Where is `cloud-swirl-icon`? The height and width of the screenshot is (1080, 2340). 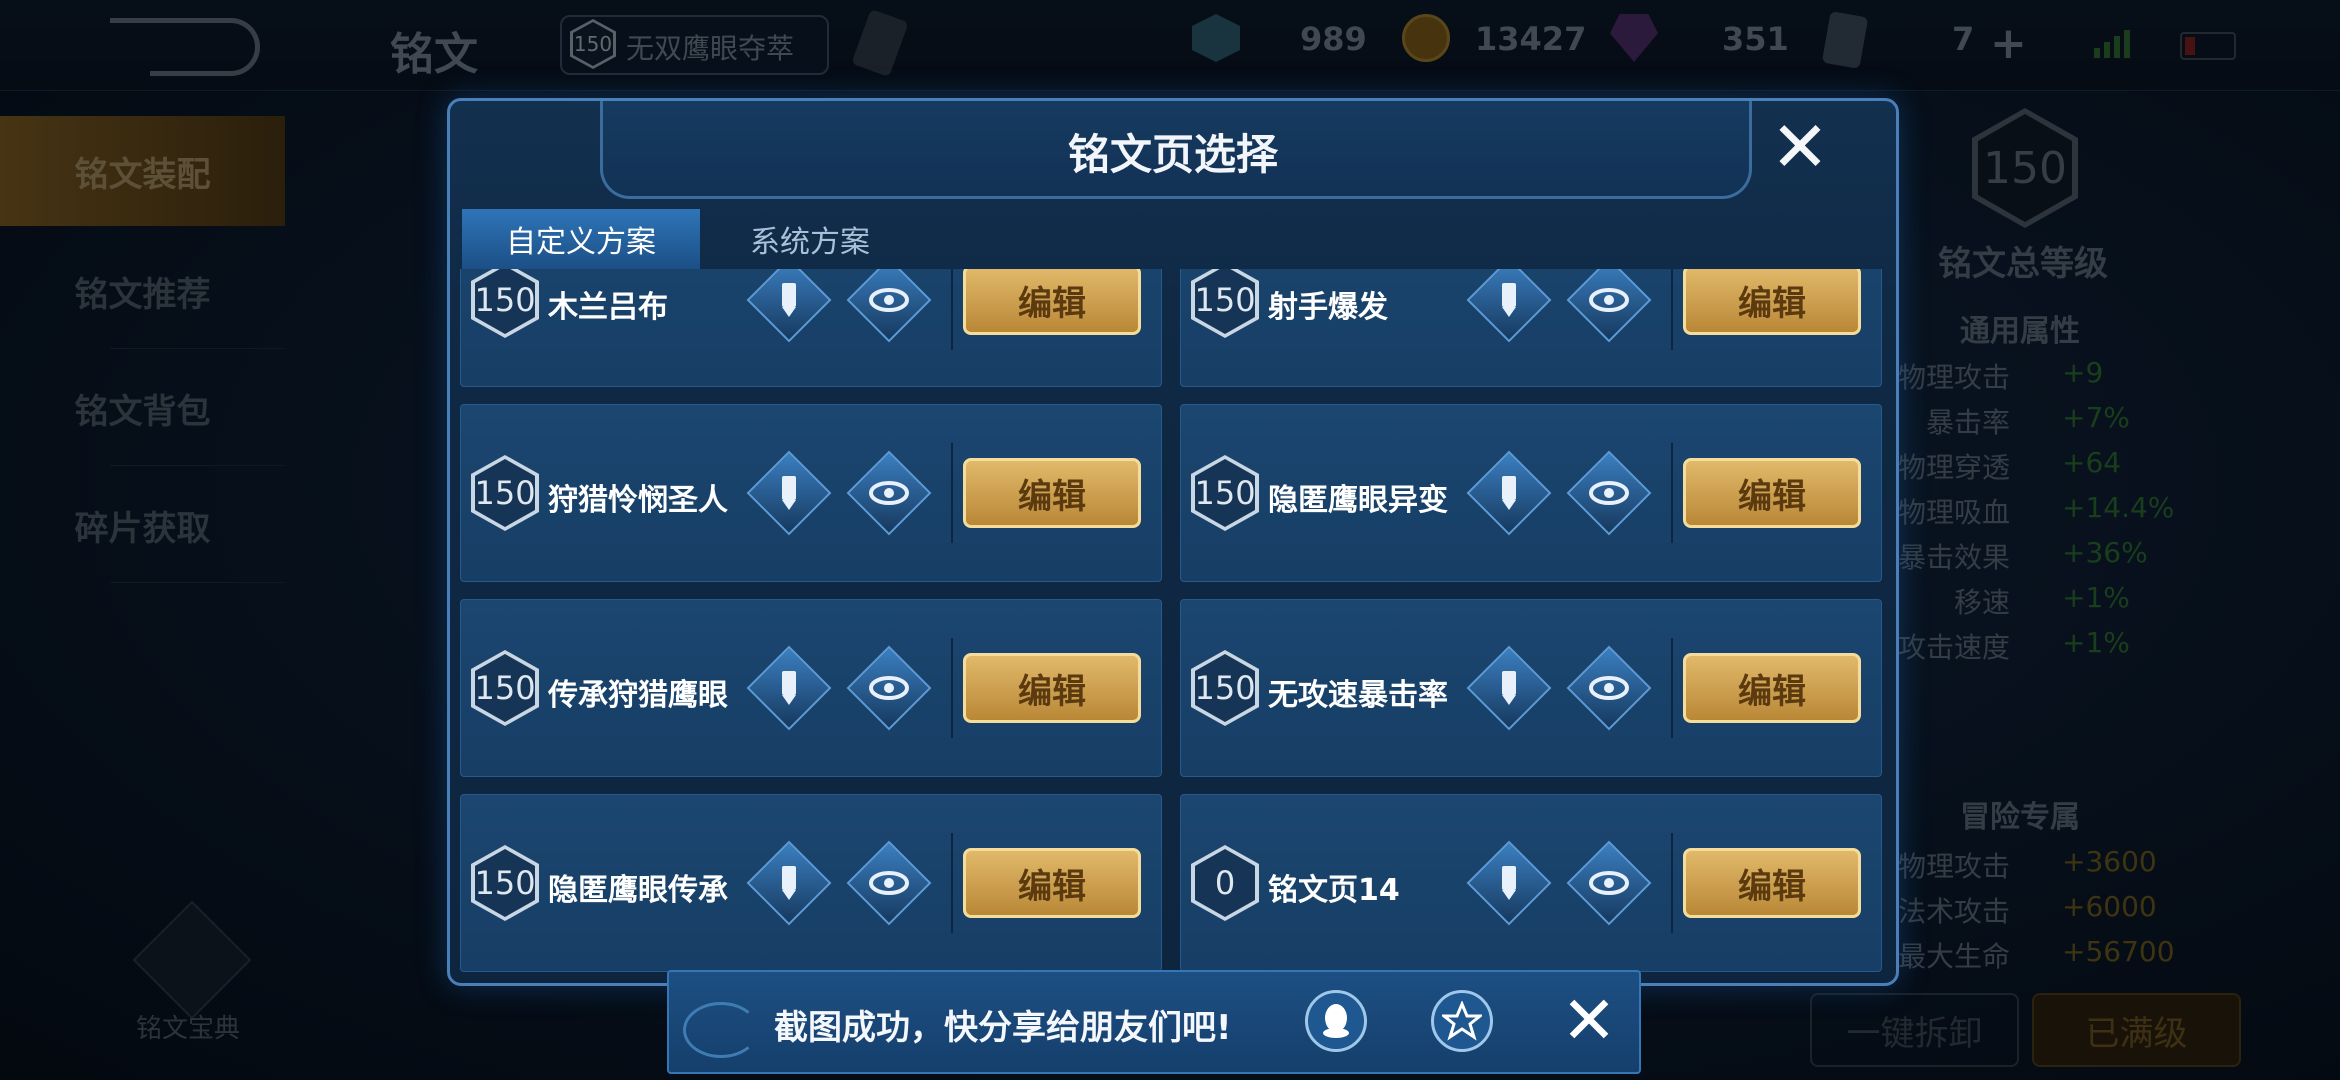
cloud-swirl-icon is located at coordinates (721, 1030).